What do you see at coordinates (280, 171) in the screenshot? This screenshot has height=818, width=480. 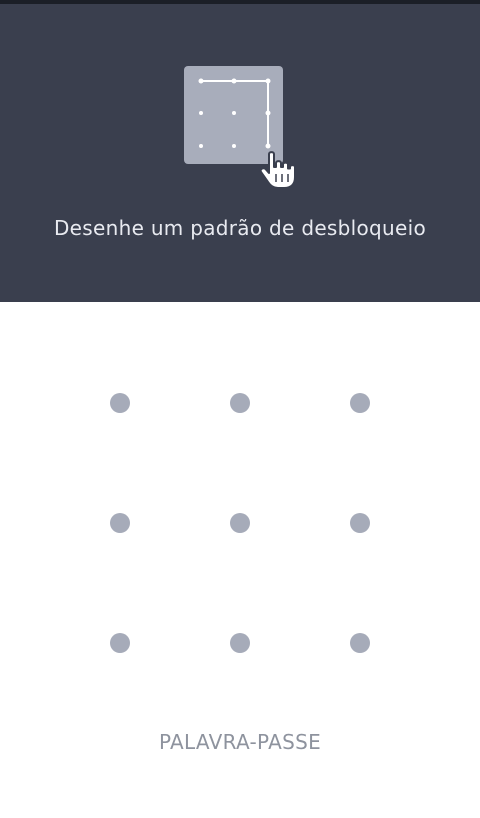 I see `hand-pointer-icon` at bounding box center [280, 171].